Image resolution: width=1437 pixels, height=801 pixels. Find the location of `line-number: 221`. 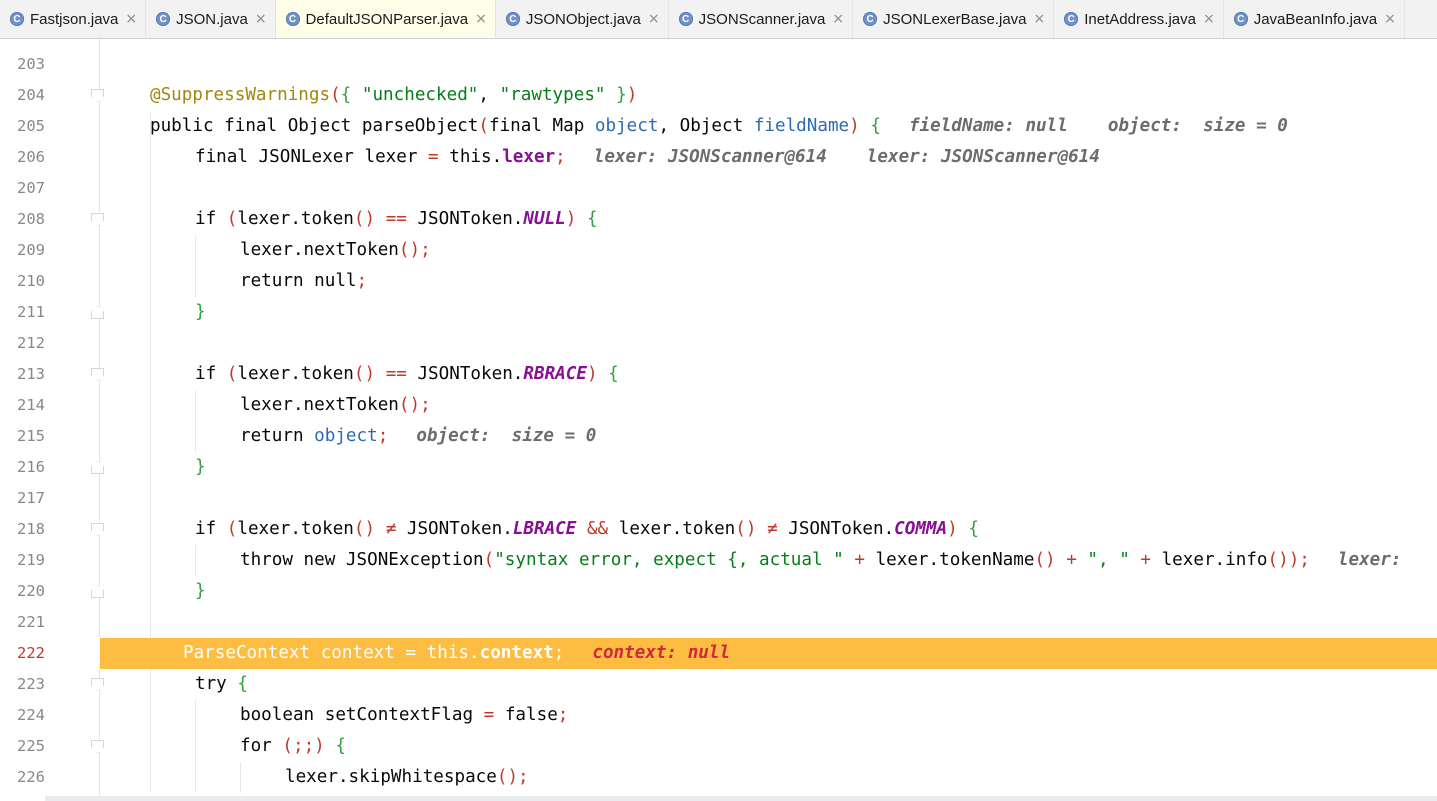

line-number: 221 is located at coordinates (37, 622).